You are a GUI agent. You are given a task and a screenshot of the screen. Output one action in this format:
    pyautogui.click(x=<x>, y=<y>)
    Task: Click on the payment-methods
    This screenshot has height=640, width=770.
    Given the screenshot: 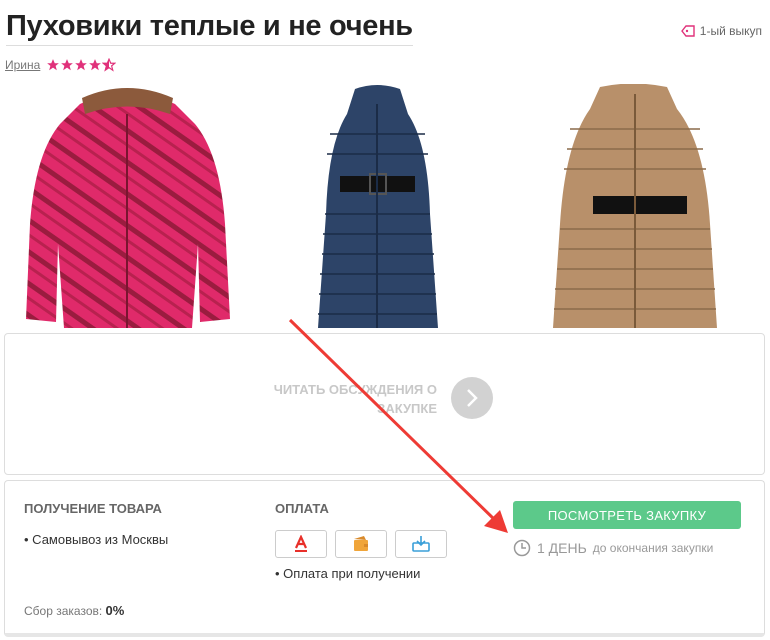 What is the action you would take?
    pyautogui.click(x=361, y=544)
    